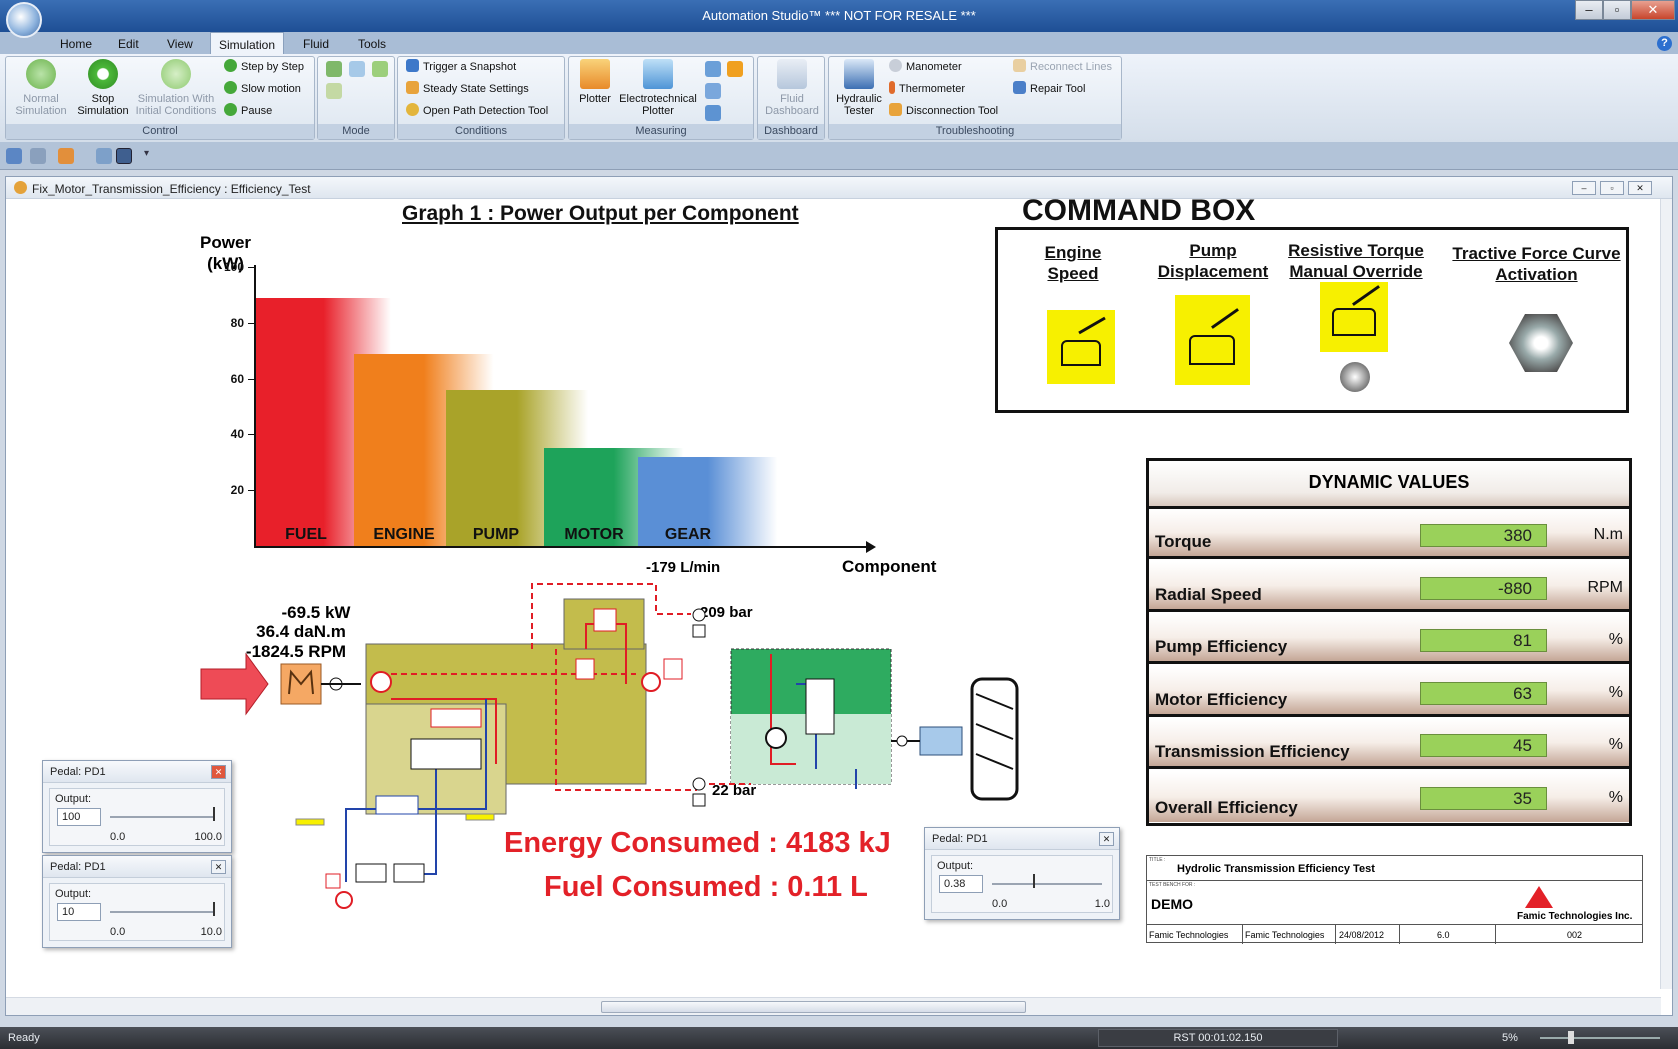 The width and height of the screenshot is (1678, 1049). What do you see at coordinates (1589, 10) in the screenshot?
I see `minimize-button: –` at bounding box center [1589, 10].